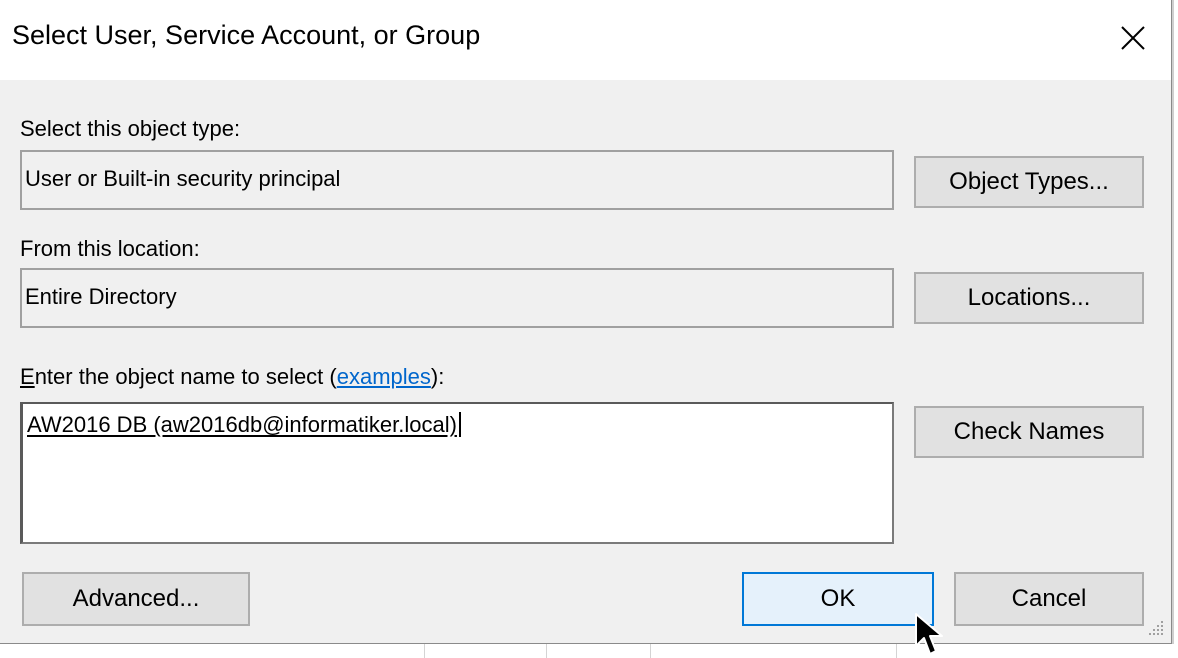 The height and width of the screenshot is (658, 1178). I want to click on background-window-edge, so click(1173, 329).